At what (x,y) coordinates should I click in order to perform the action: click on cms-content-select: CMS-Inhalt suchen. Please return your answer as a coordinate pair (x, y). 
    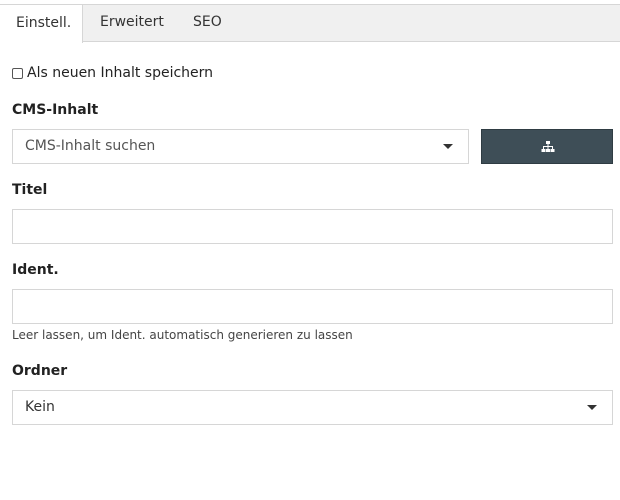
    Looking at the image, I should click on (240, 146).